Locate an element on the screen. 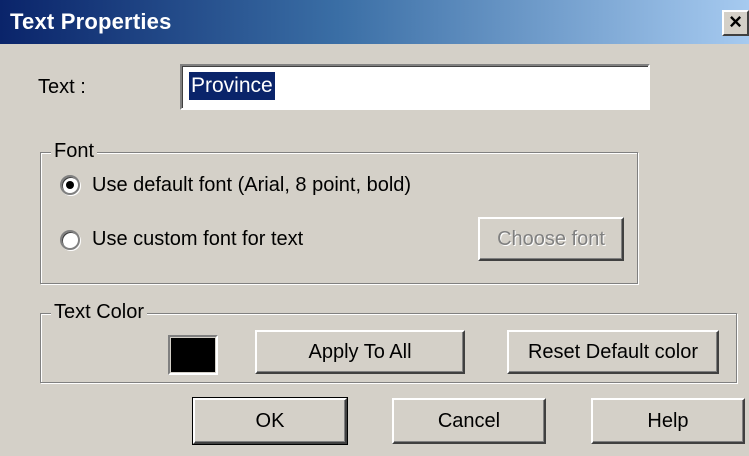  close-icon: × is located at coordinates (735, 23).